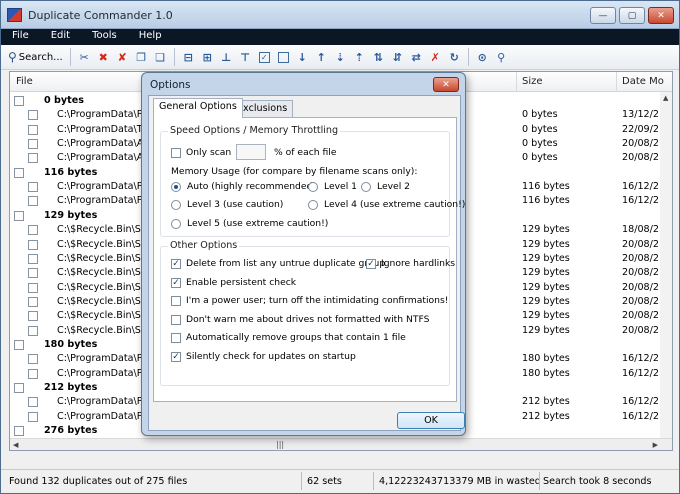  I want to click on options-icon: ⊙, so click(482, 57).